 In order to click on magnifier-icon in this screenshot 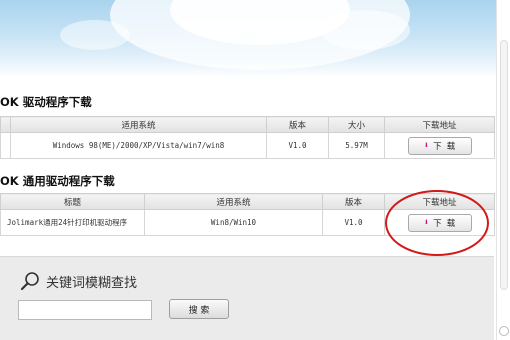, I will do `click(29, 281)`.